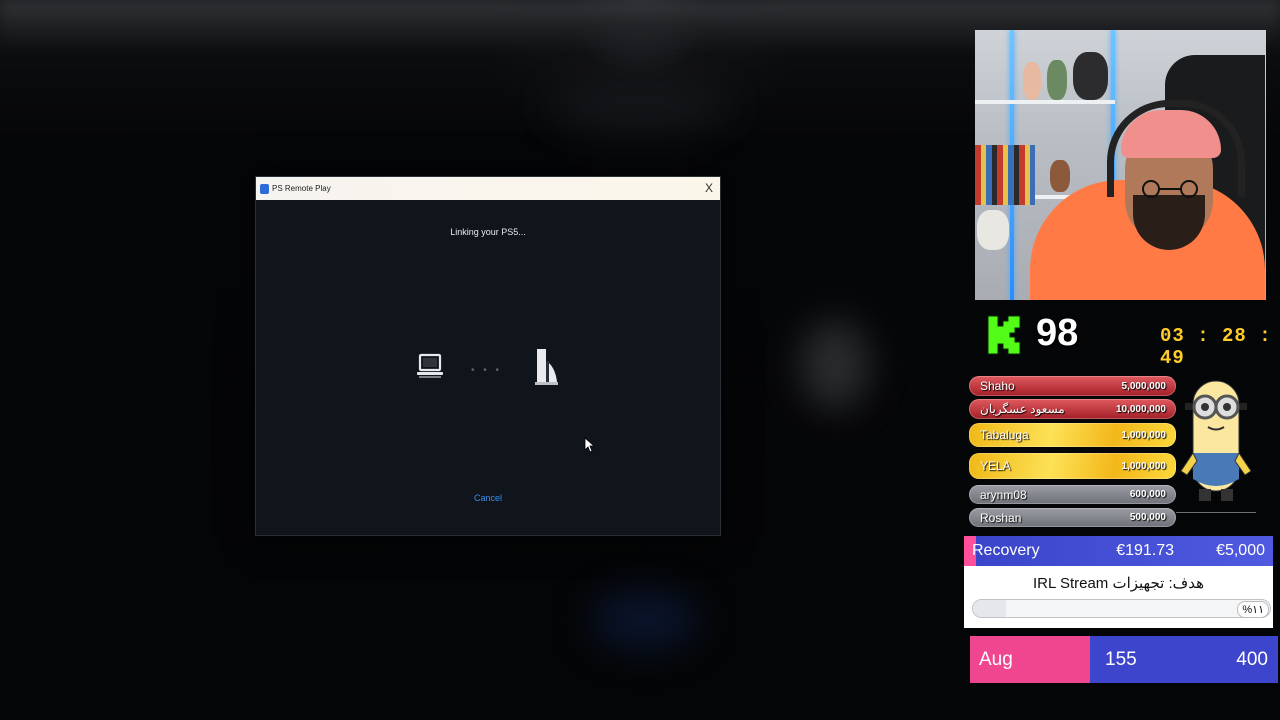  What do you see at coordinates (1147, 494) in the screenshot?
I see `donor-amount: 600,000` at bounding box center [1147, 494].